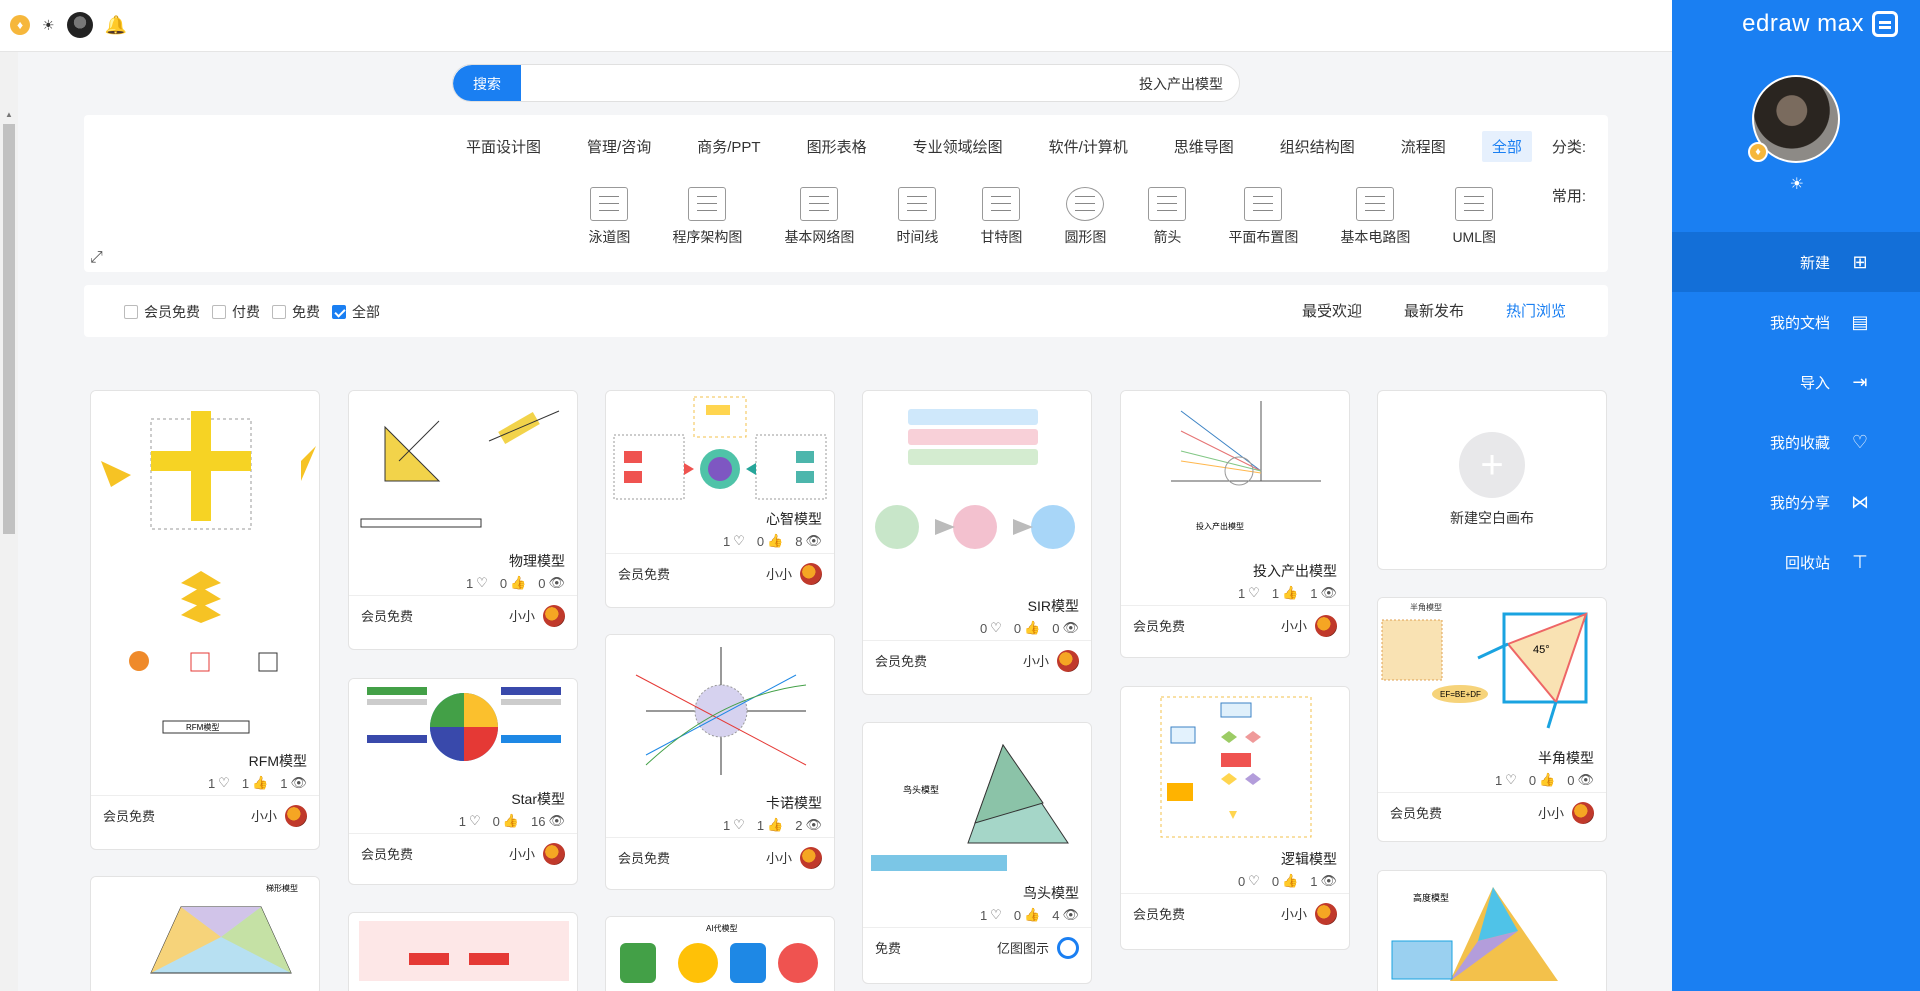  What do you see at coordinates (1506, 146) in the screenshot?
I see `category-all: 全部` at bounding box center [1506, 146].